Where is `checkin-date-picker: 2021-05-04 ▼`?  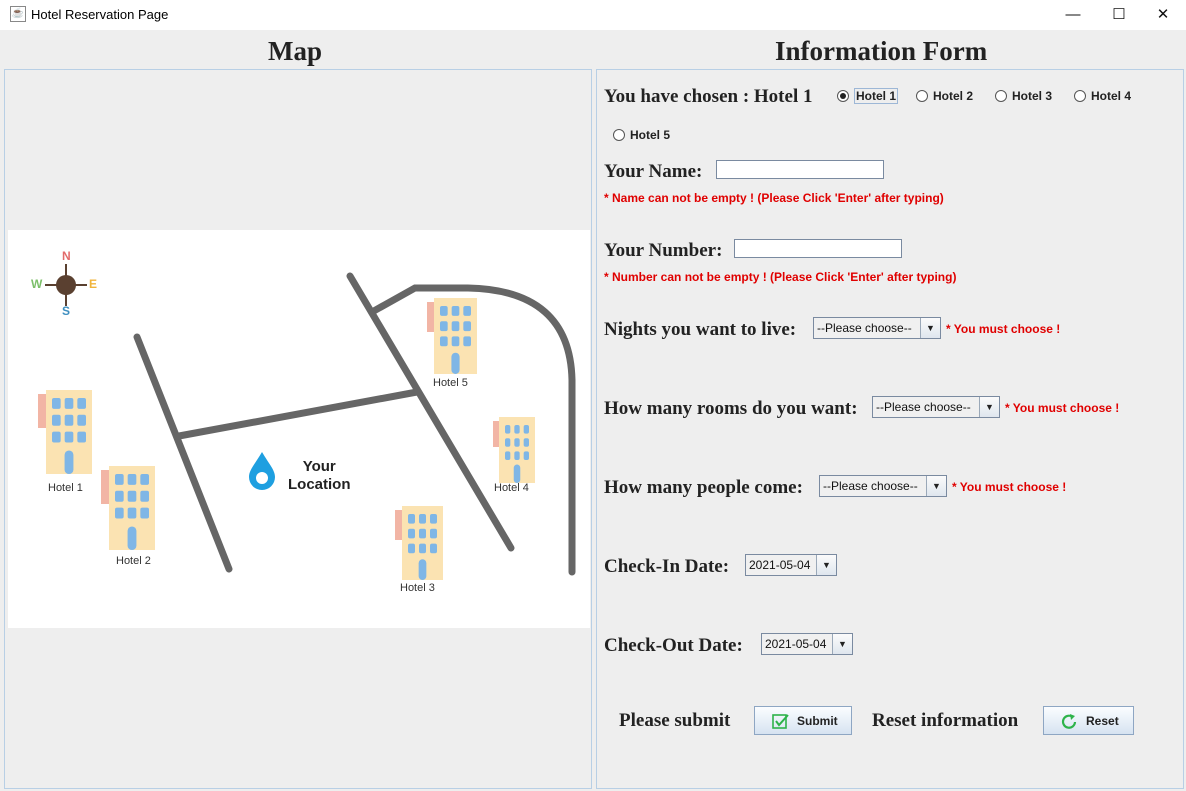 checkin-date-picker: 2021-05-04 ▼ is located at coordinates (791, 565).